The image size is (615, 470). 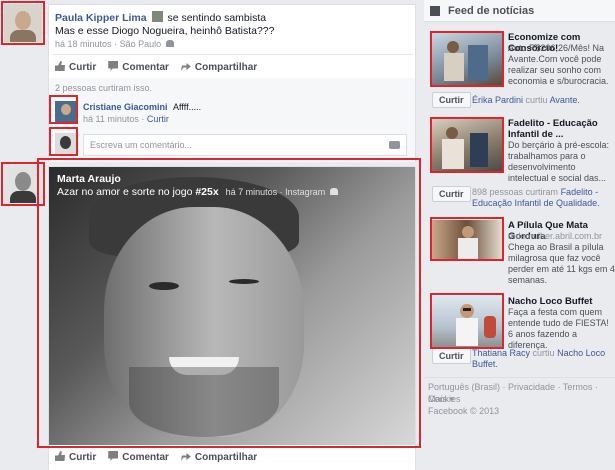 What do you see at coordinates (531, 387) in the screenshot?
I see `footer-privacy: Privacidade` at bounding box center [531, 387].